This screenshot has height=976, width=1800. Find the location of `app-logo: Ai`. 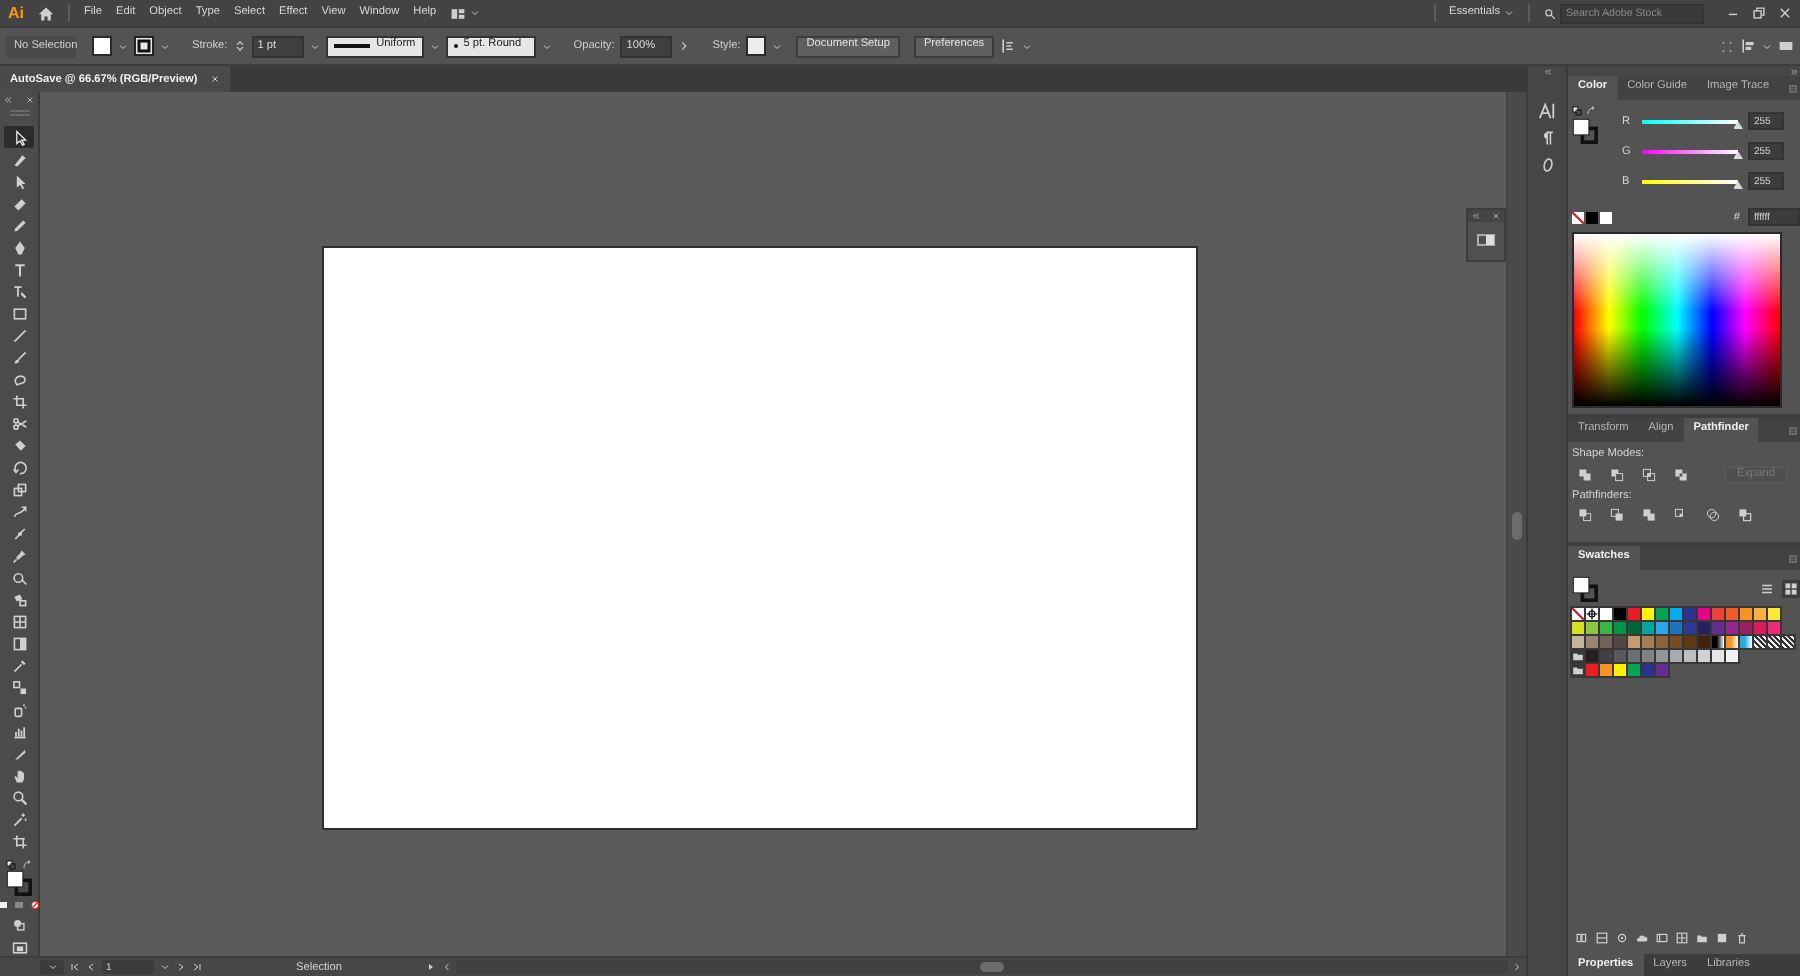

app-logo: Ai is located at coordinates (16, 13).